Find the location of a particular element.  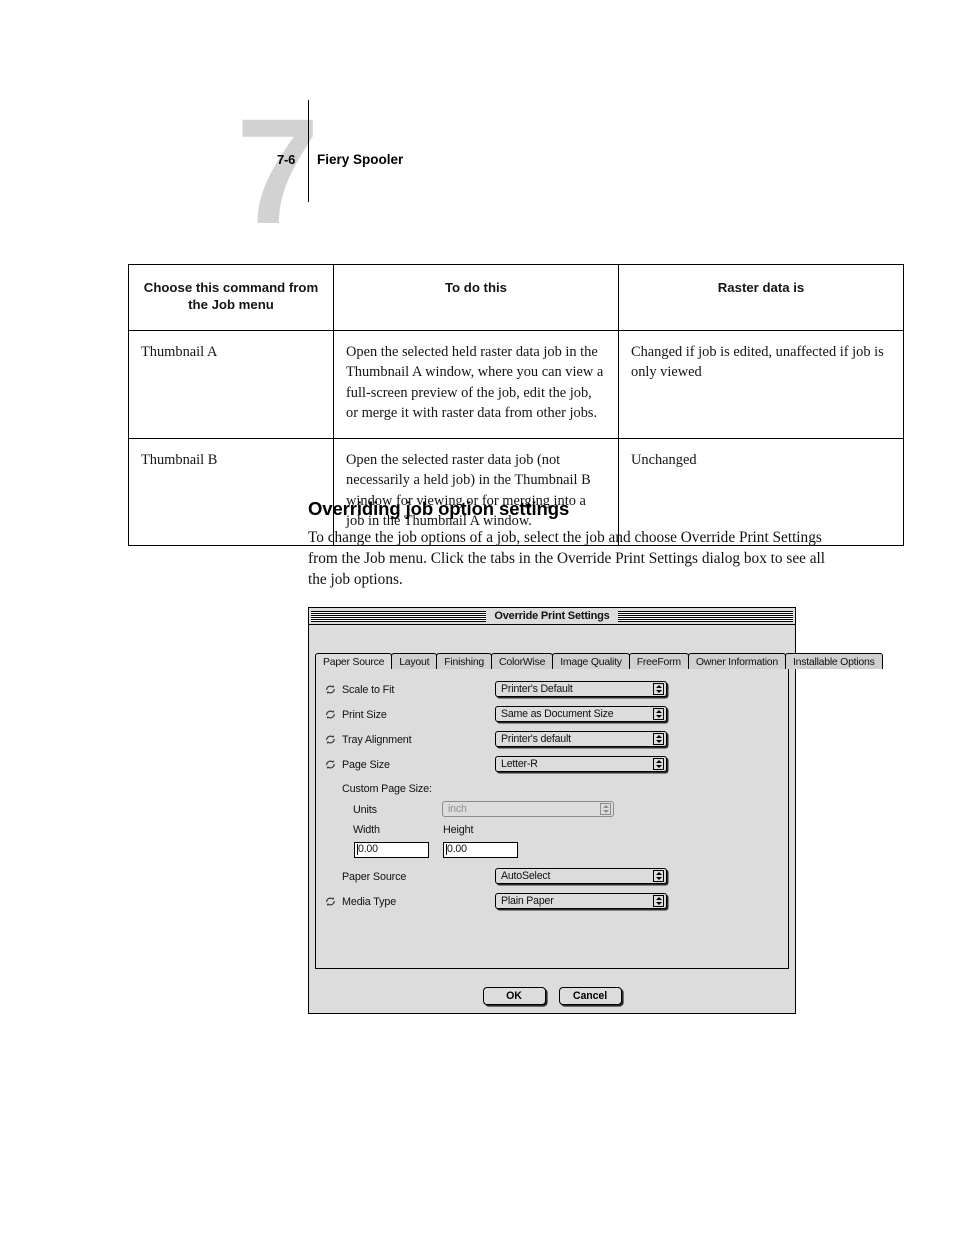

section-heading: Overriding job option settings is located at coordinates (439, 508).